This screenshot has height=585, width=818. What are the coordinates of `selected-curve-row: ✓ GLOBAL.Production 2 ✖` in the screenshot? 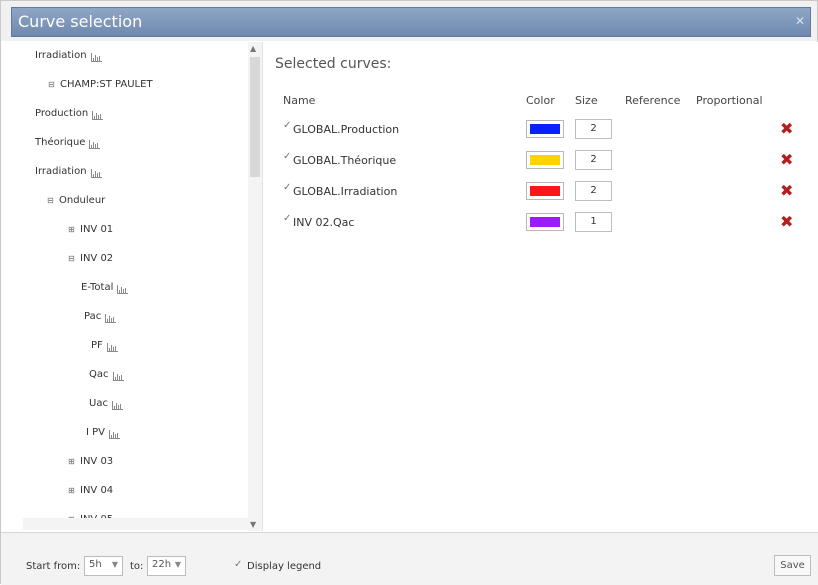 It's located at (540, 130).